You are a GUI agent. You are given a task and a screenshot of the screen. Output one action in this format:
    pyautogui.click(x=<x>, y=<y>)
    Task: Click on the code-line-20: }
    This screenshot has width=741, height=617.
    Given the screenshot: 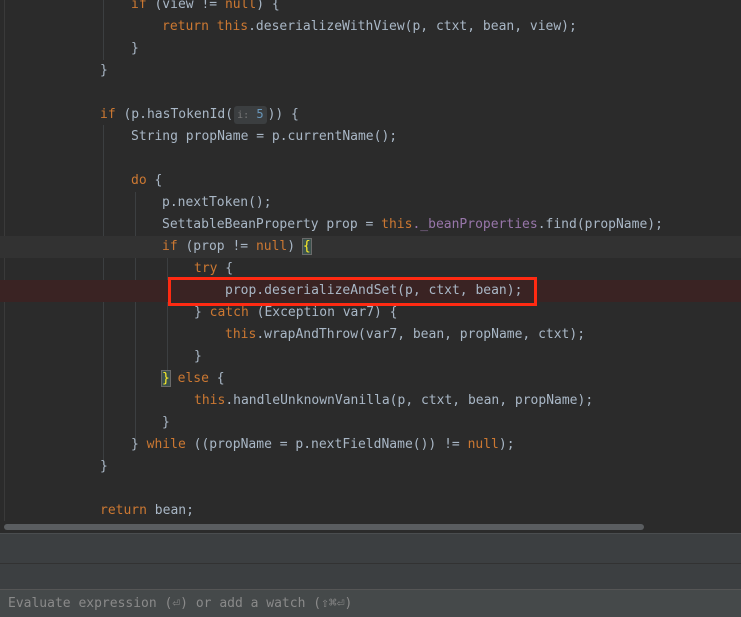 What is the action you would take?
    pyautogui.click(x=104, y=467)
    